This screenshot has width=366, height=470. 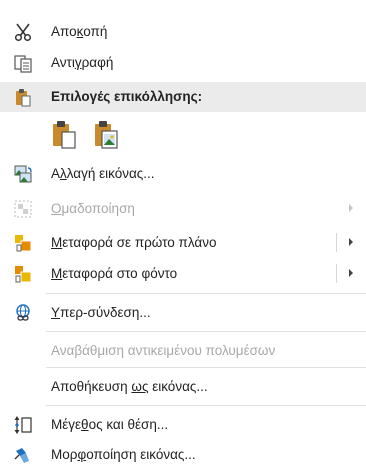 What do you see at coordinates (134, 242) in the screenshot?
I see `bring-to-front-label: Μεταφορά σε πρώτο πλάνο` at bounding box center [134, 242].